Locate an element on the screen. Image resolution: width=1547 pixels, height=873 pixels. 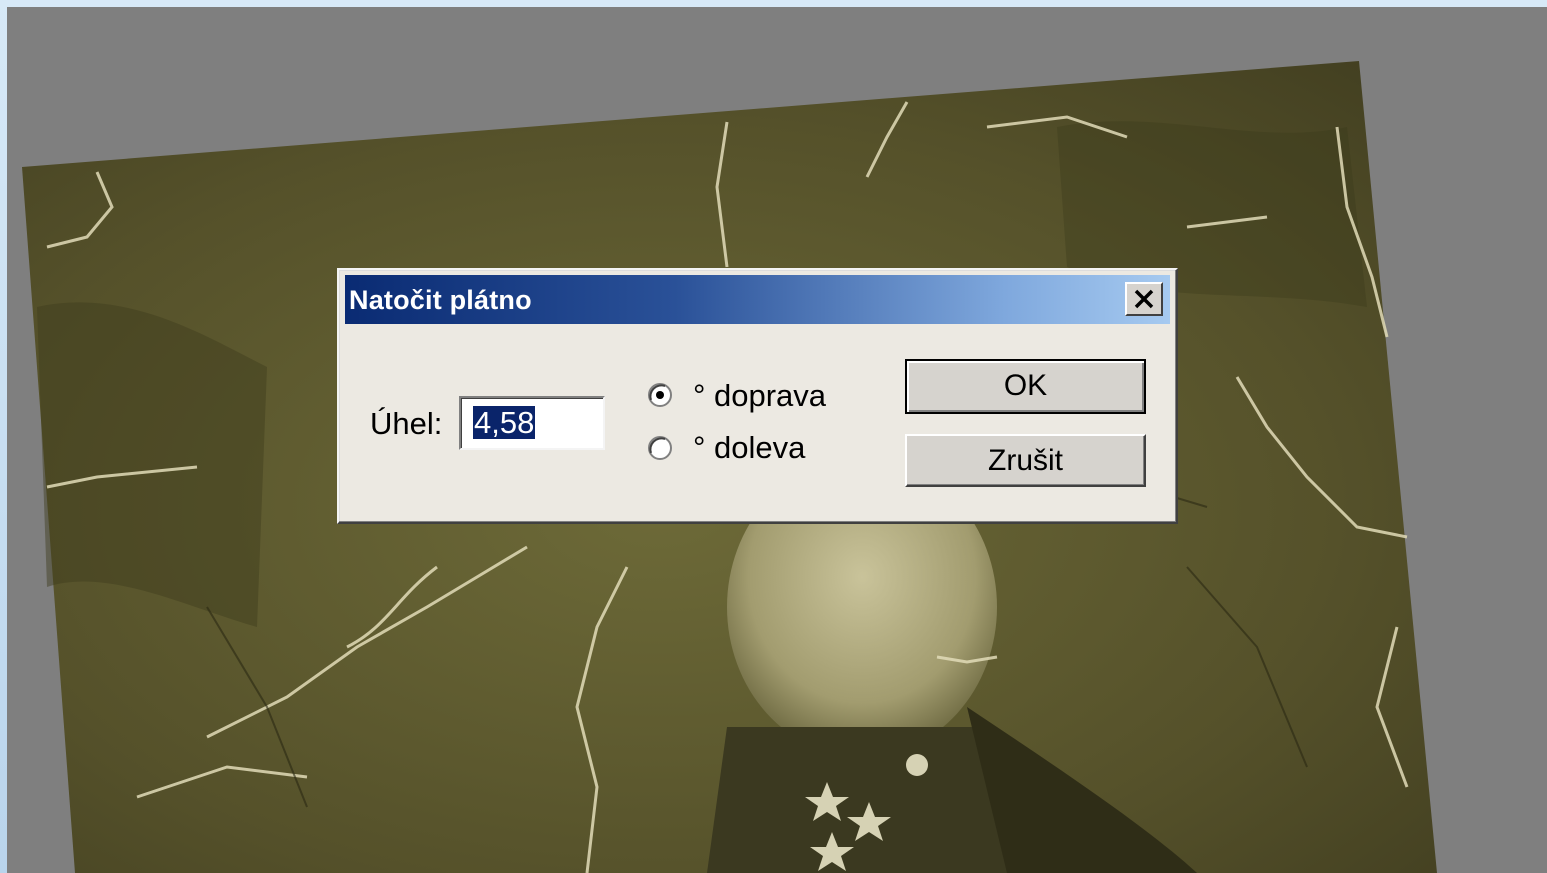
angle-input: 4,58 is located at coordinates (532, 423).